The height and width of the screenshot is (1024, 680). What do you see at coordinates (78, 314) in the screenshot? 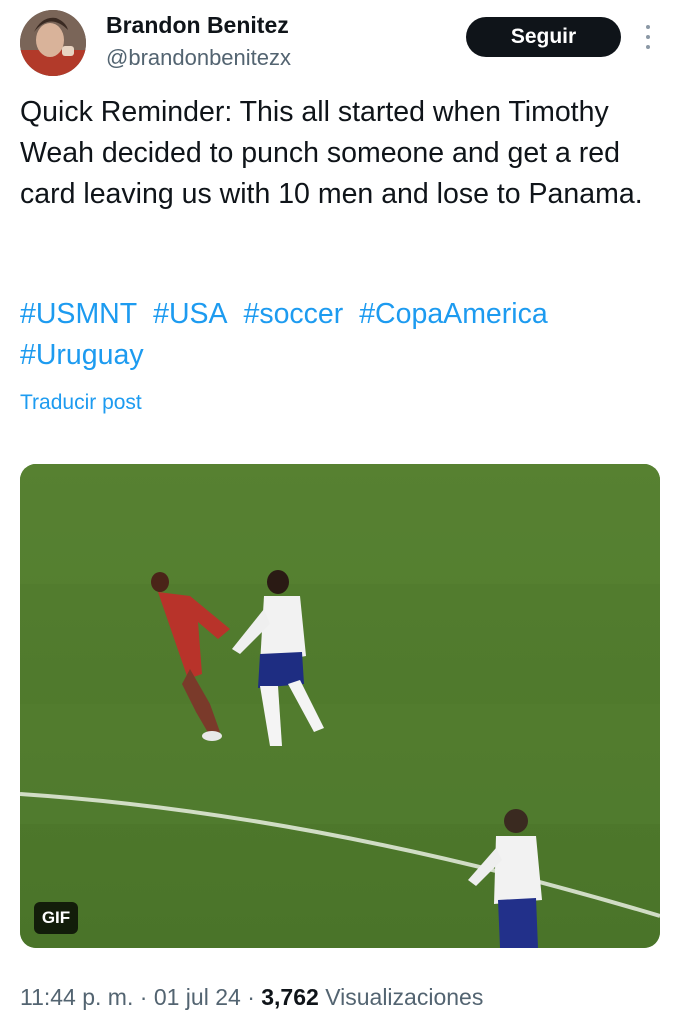
I see `hashtag-link: #USMNT` at bounding box center [78, 314].